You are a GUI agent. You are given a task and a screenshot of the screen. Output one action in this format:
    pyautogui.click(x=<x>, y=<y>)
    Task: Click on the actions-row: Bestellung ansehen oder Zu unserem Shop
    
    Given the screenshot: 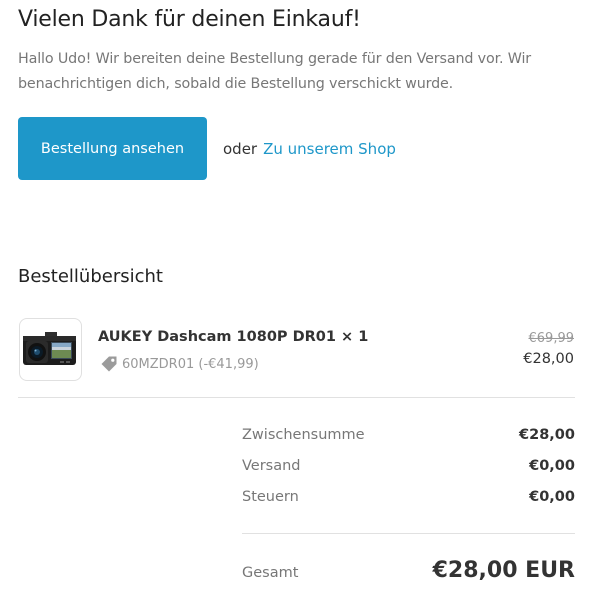 What is the action you would take?
    pyautogui.click(x=207, y=148)
    